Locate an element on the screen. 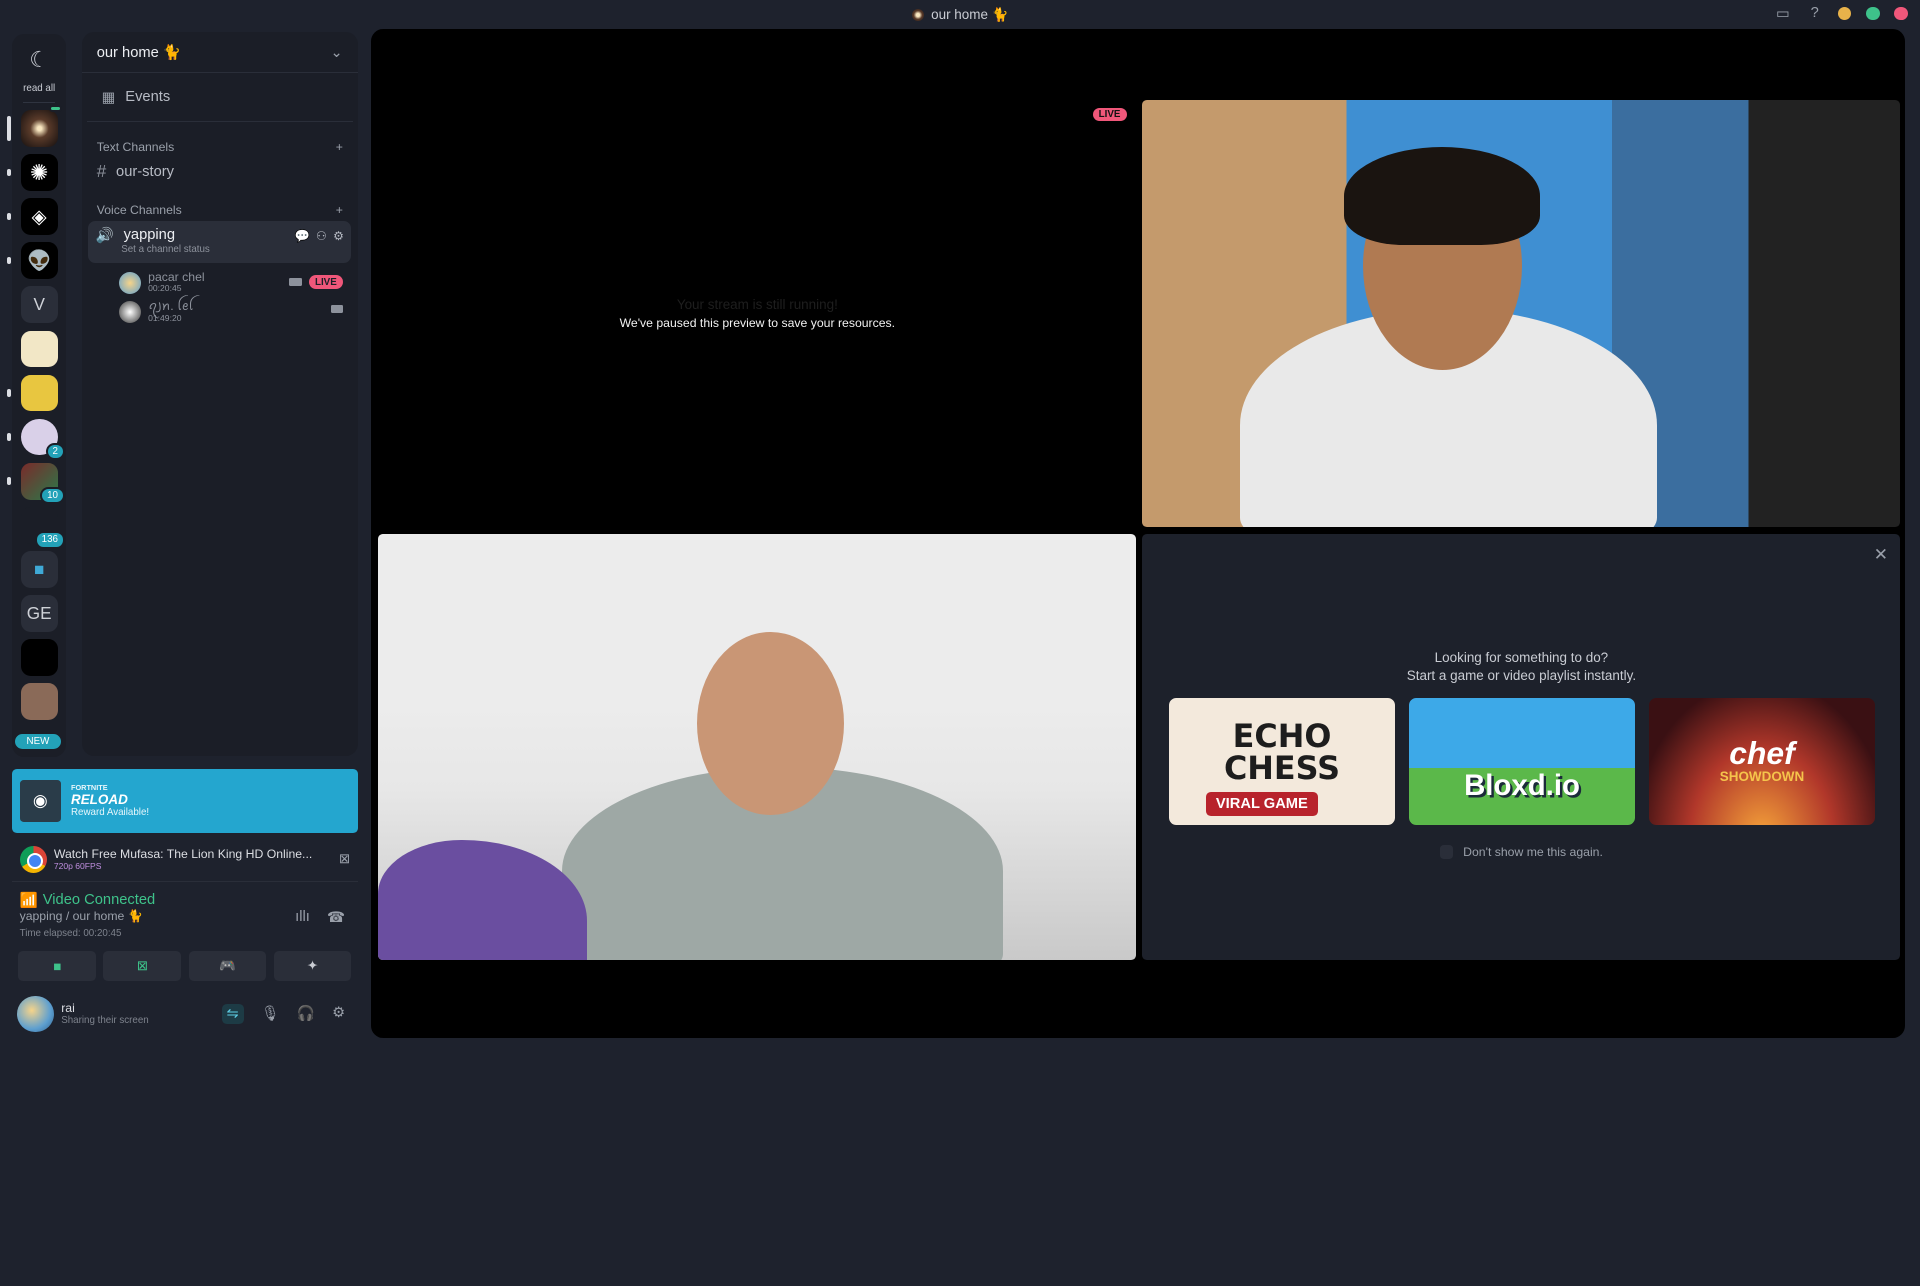 Image resolution: width=1920 pixels, height=1286 pixels. inbox-icon: ▭ is located at coordinates (1782, 13).